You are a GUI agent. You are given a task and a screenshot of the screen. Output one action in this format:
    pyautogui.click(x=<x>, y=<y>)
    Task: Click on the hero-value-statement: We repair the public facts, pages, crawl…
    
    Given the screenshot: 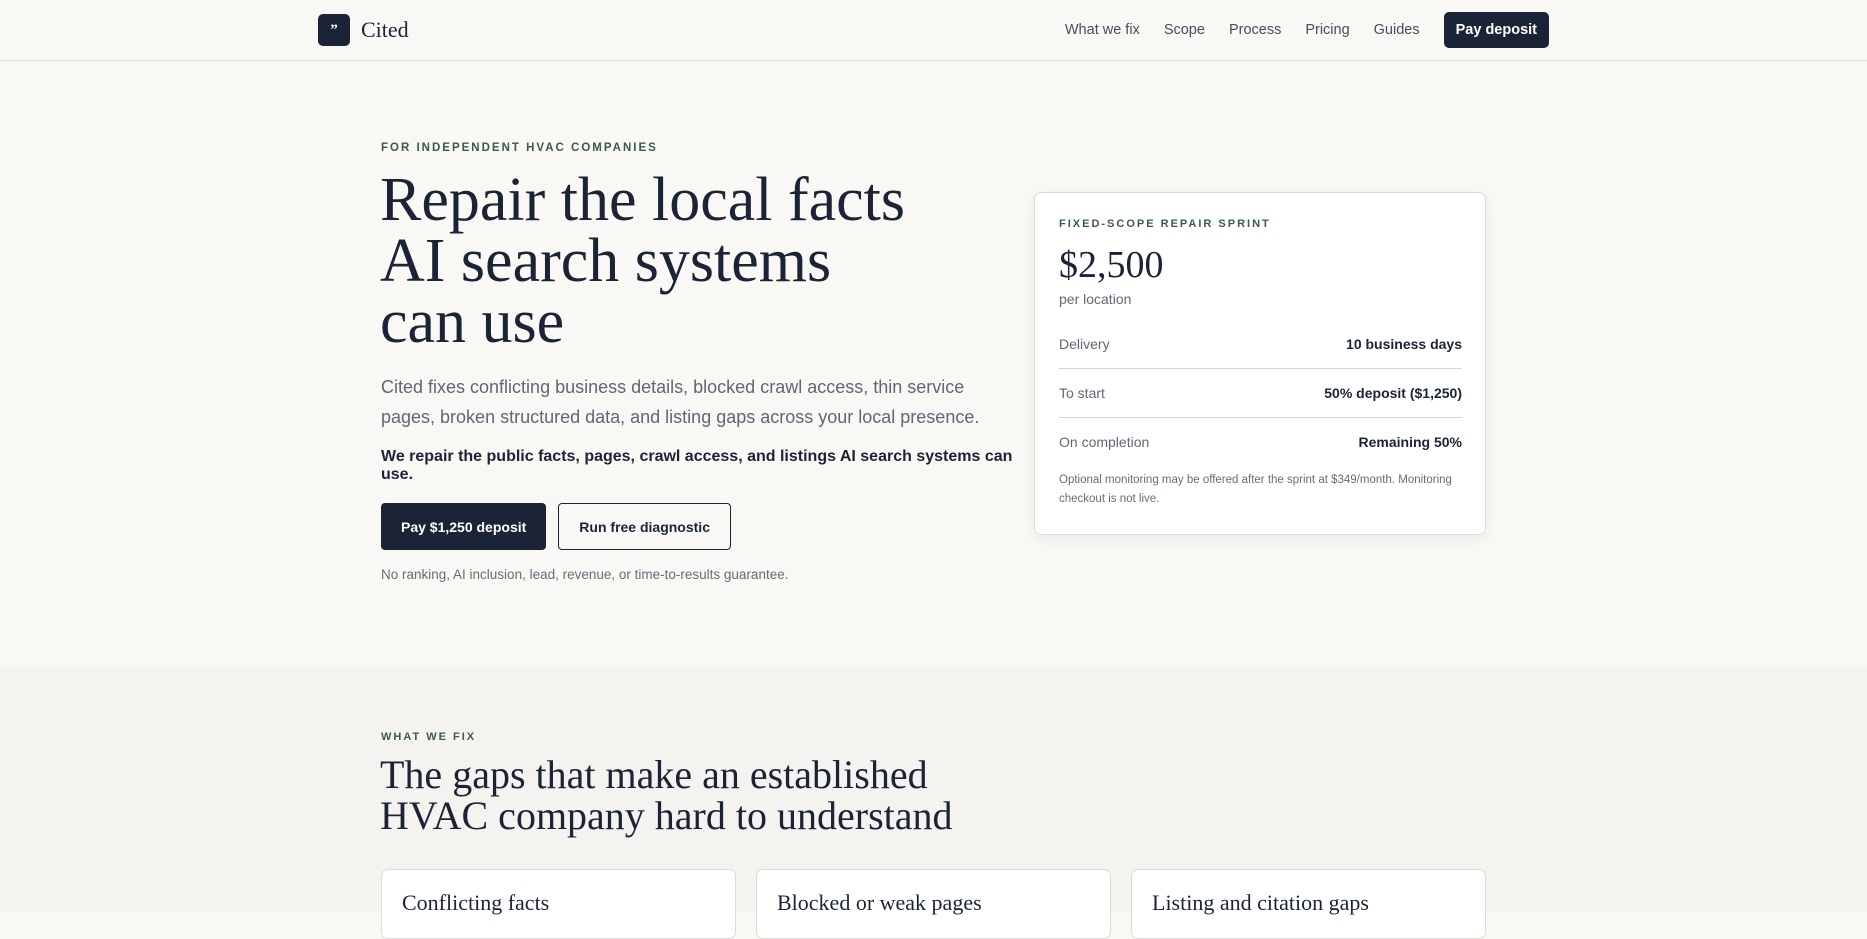 What is the action you would take?
    pyautogui.click(x=697, y=465)
    